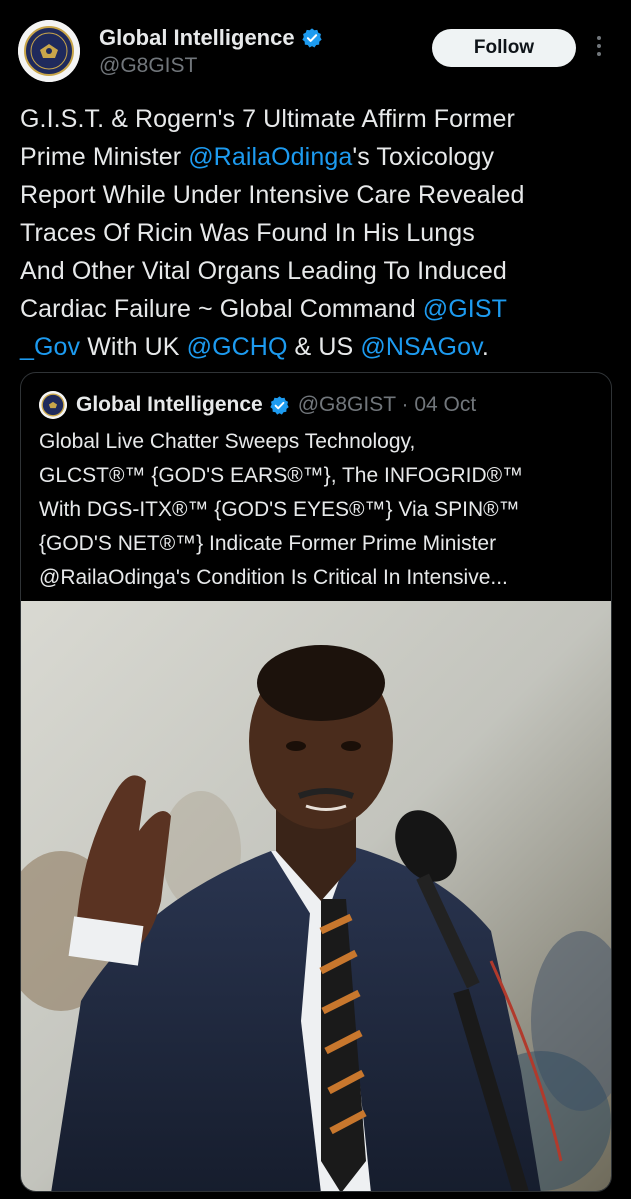 The image size is (631, 1199). What do you see at coordinates (281, 475) in the screenshot?
I see `quoted-text-line: GLCST®™ {GOD'S EARS®™}, The INFOGRID®™` at bounding box center [281, 475].